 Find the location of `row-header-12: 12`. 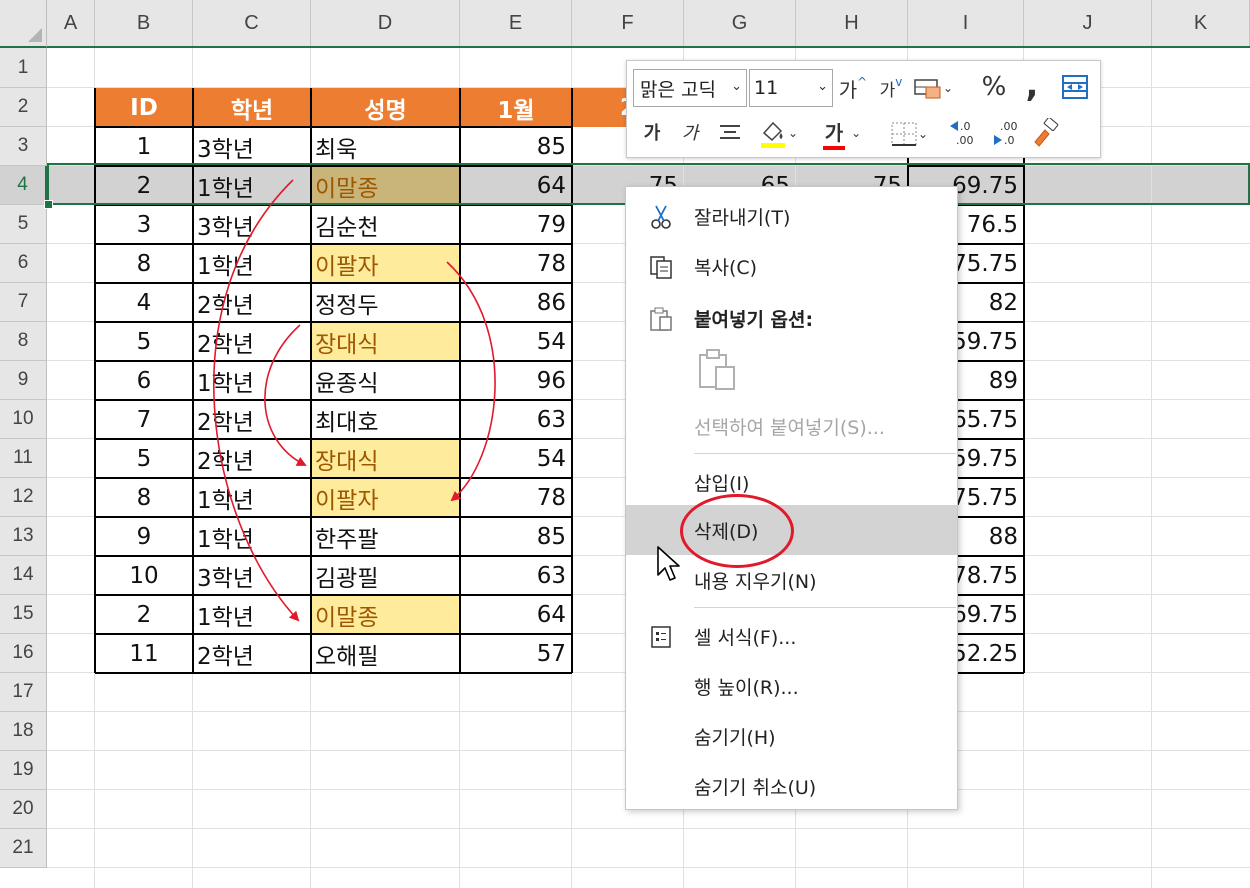

row-header-12: 12 is located at coordinates (23, 497).